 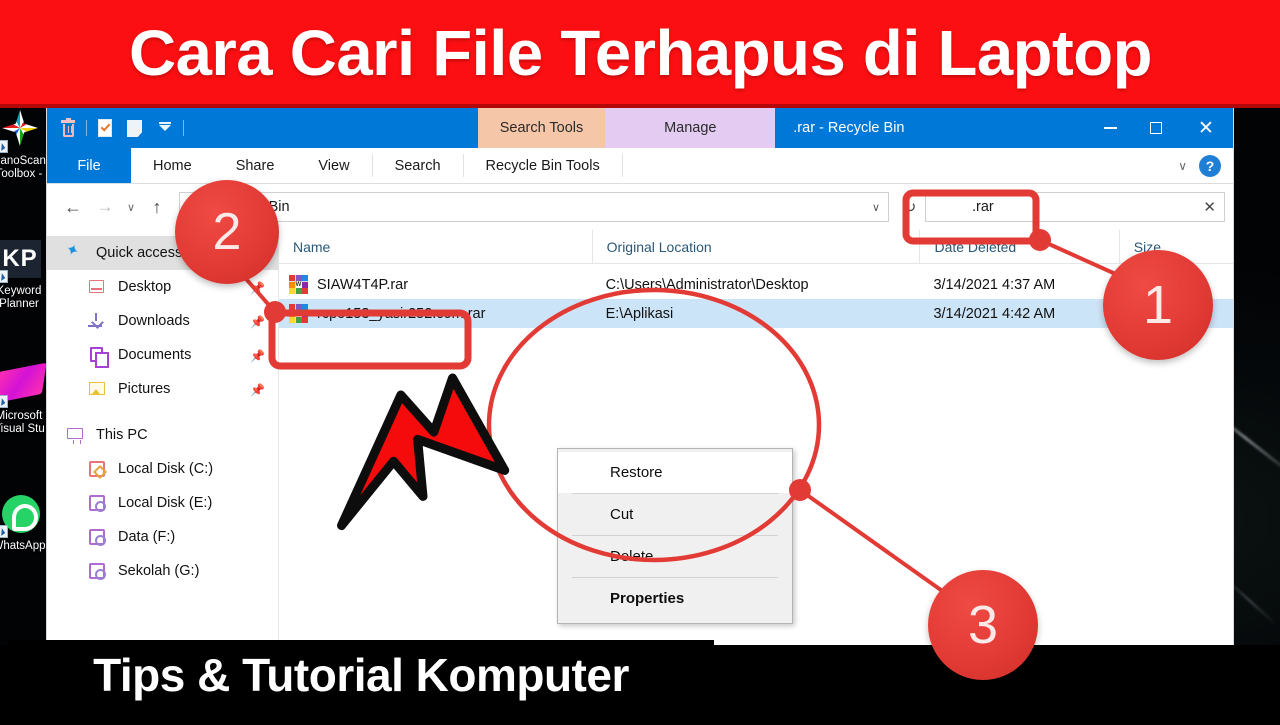 What do you see at coordinates (1209, 207) in the screenshot?
I see `close-icon: ✕` at bounding box center [1209, 207].